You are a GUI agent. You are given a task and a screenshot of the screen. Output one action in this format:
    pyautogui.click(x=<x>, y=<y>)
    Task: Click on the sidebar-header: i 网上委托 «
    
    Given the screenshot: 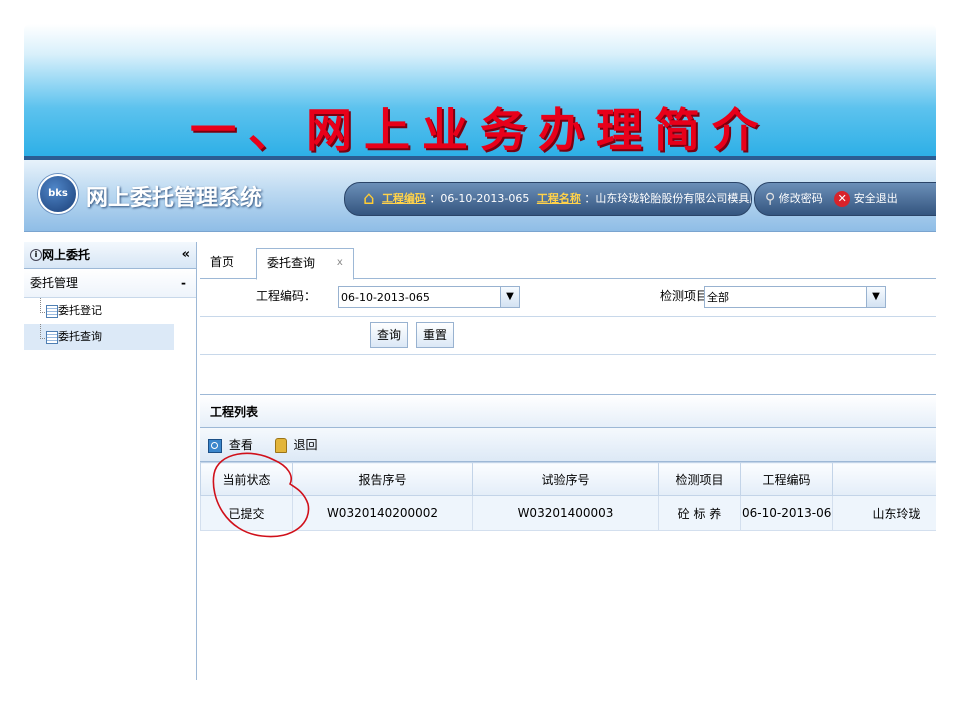 What is the action you would take?
    pyautogui.click(x=110, y=255)
    